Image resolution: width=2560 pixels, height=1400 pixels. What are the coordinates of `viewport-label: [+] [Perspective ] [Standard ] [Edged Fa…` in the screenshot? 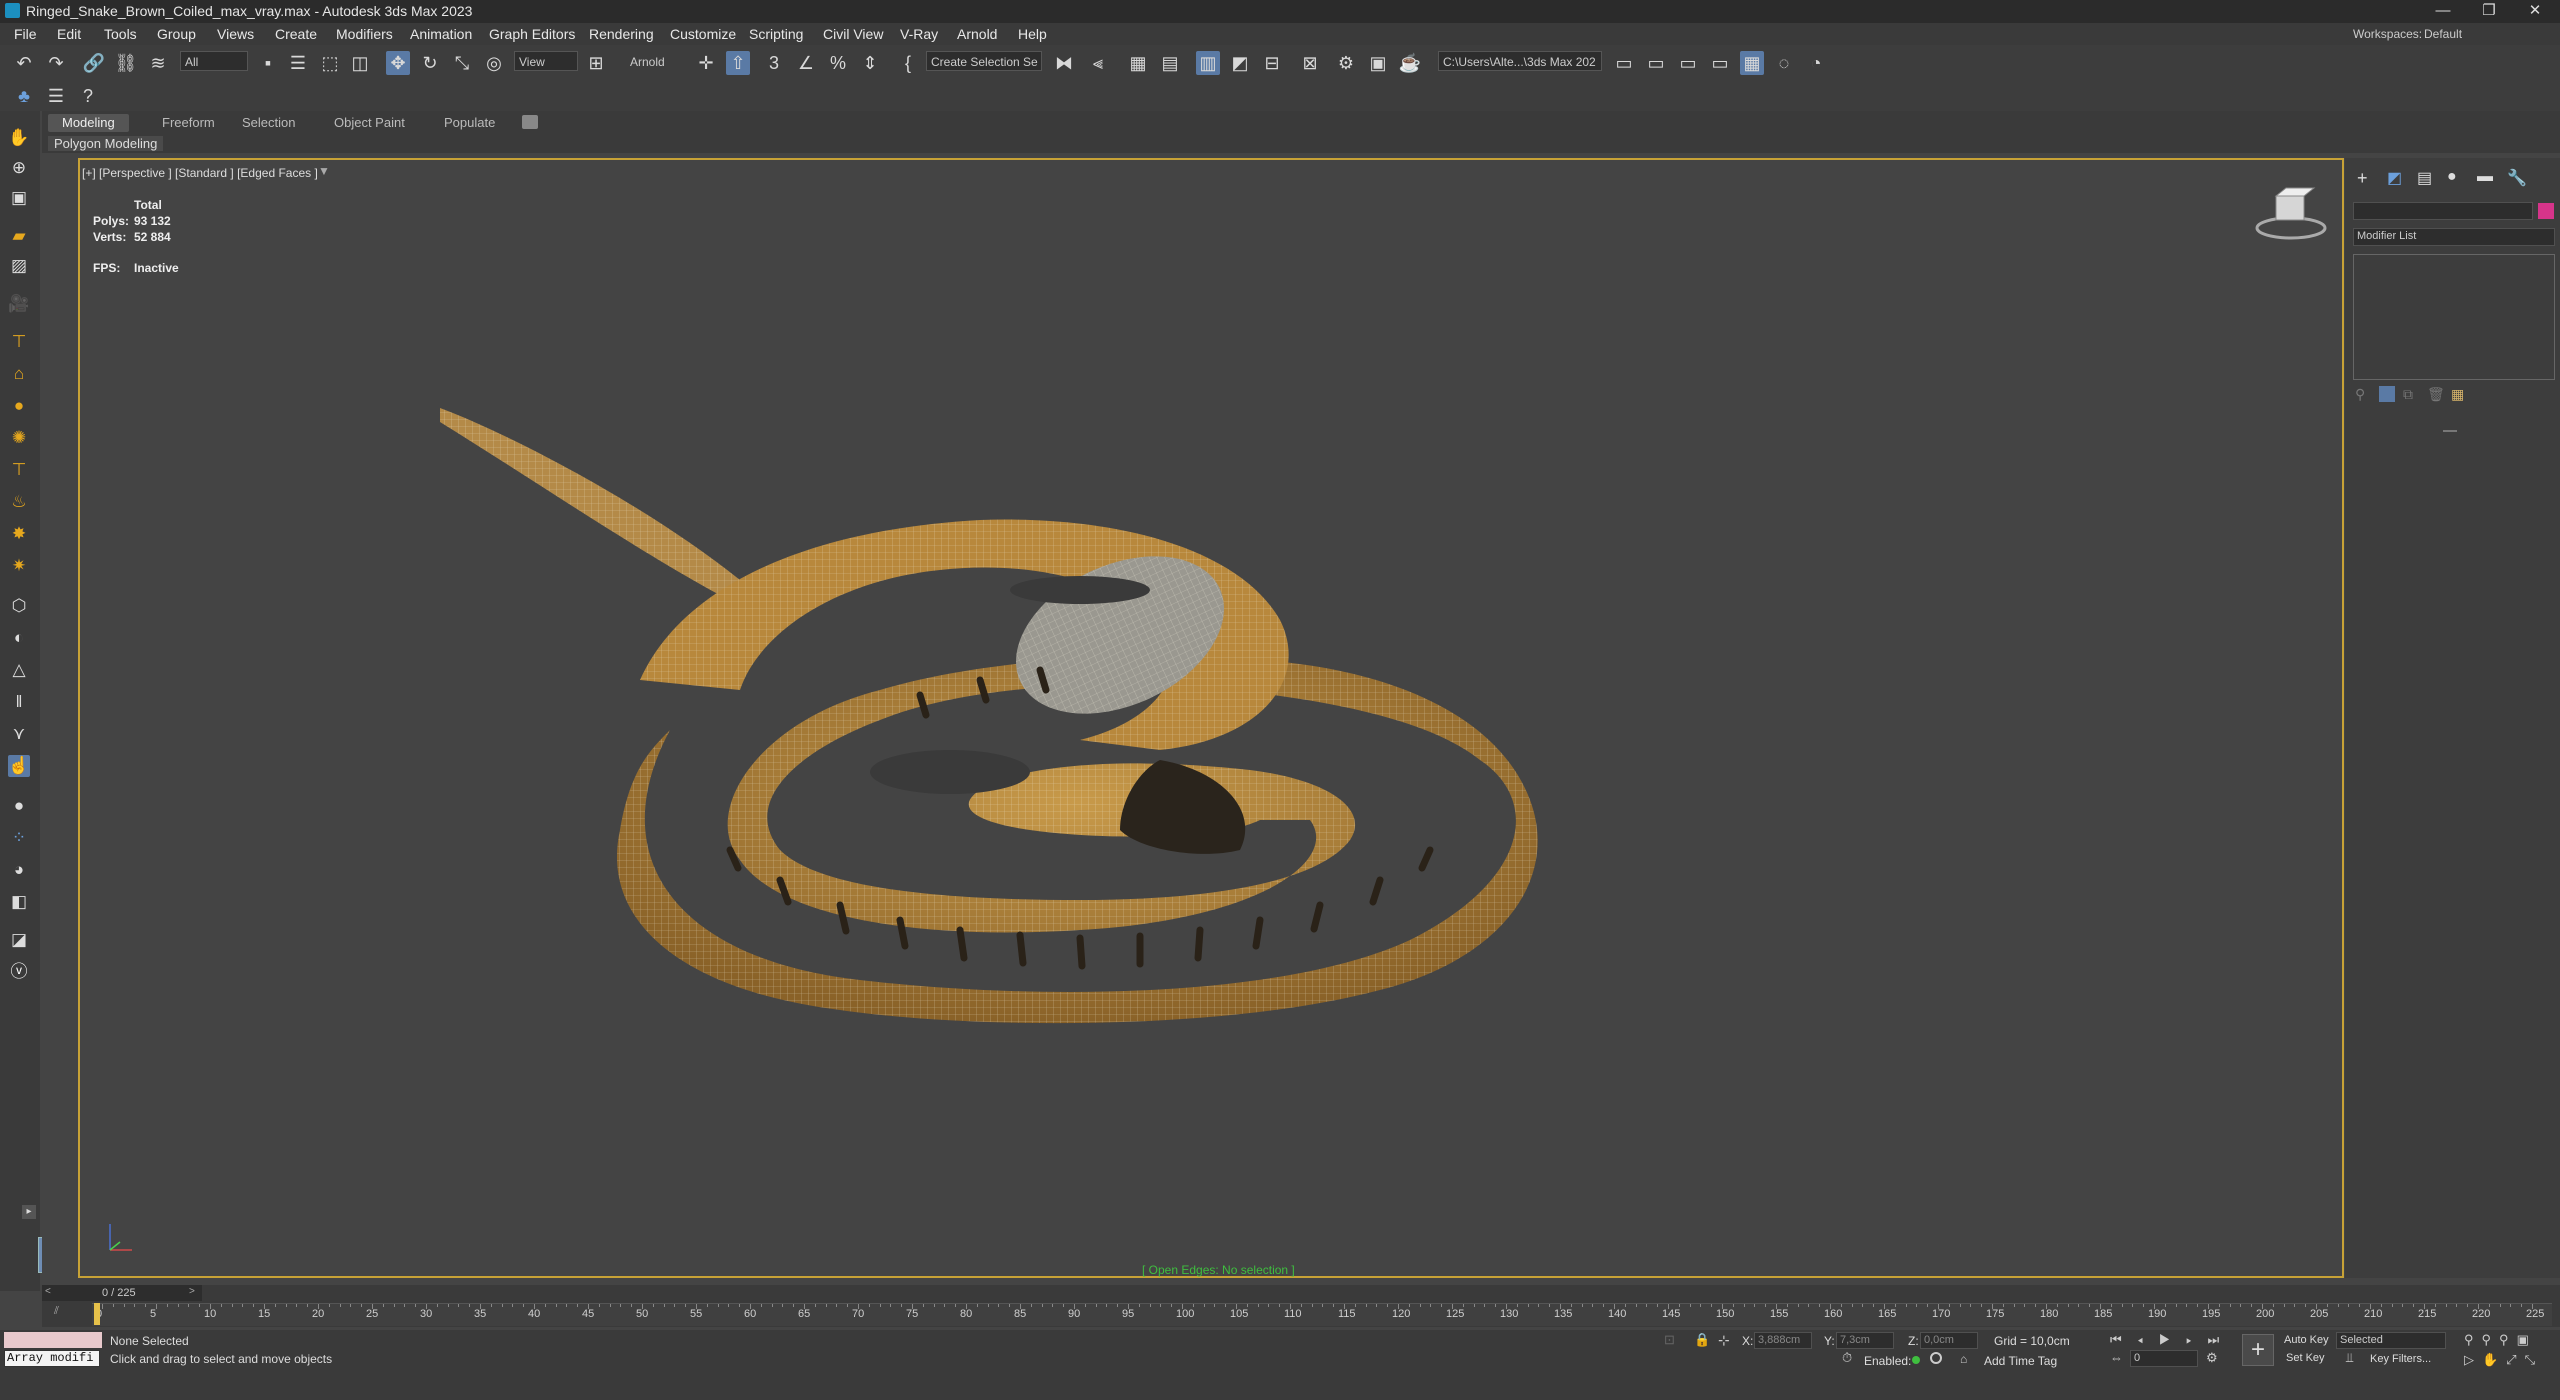 It's located at (200, 173).